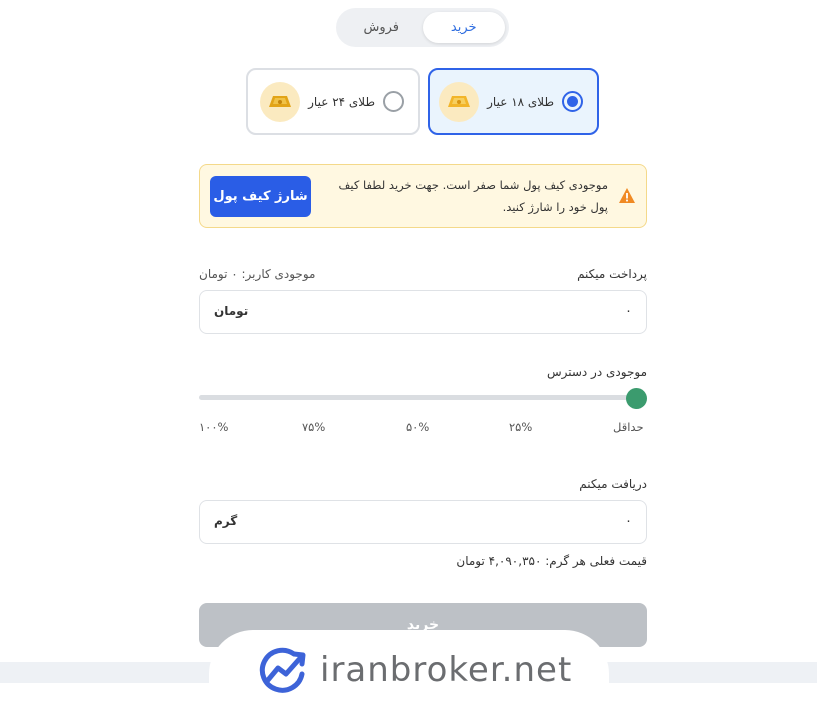 This screenshot has width=817, height=703. Describe the element at coordinates (257, 274) in the screenshot. I see `user-balance: موجودی کاربر: ۰ تومان` at that location.